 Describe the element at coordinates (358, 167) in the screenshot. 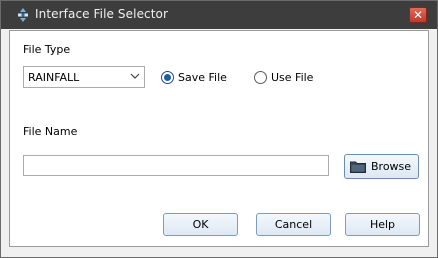

I see `folder-icon` at that location.